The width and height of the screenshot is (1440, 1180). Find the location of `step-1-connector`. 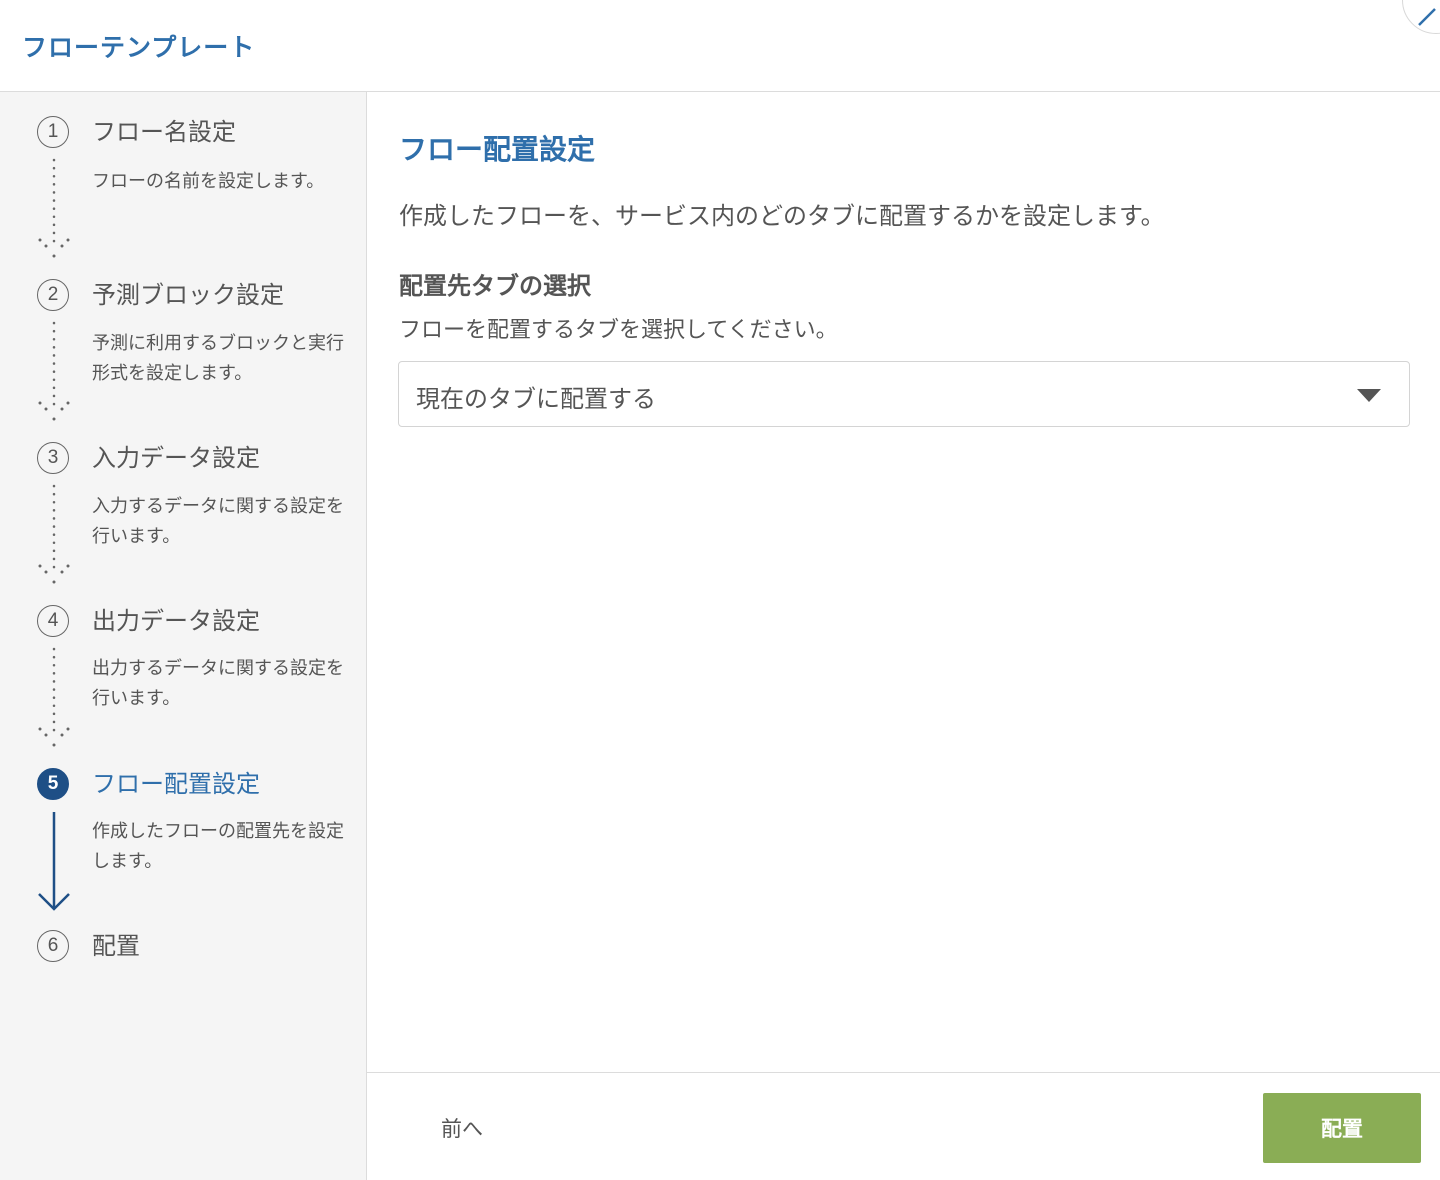

step-1-connector is located at coordinates (54, 208).